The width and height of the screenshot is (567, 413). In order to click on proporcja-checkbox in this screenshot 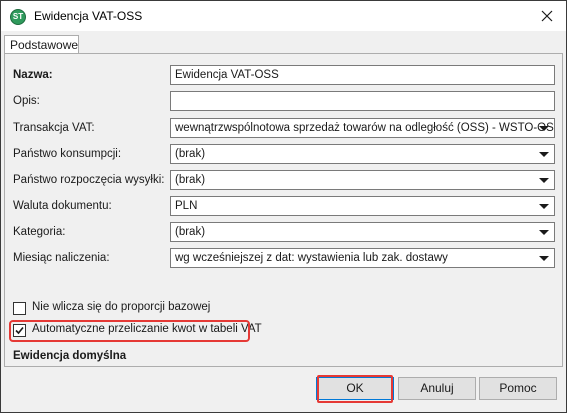, I will do `click(19, 308)`.